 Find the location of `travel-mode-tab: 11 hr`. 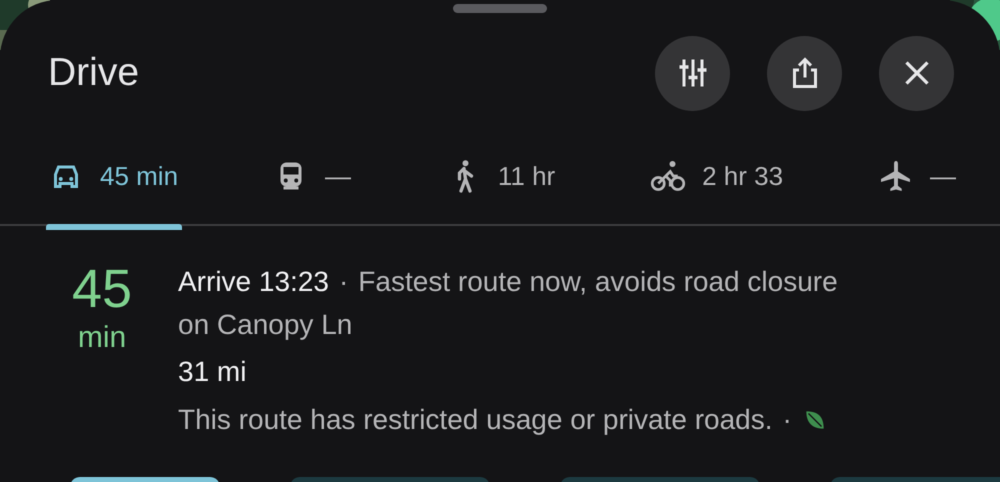

travel-mode-tab: 11 hr is located at coordinates (501, 174).